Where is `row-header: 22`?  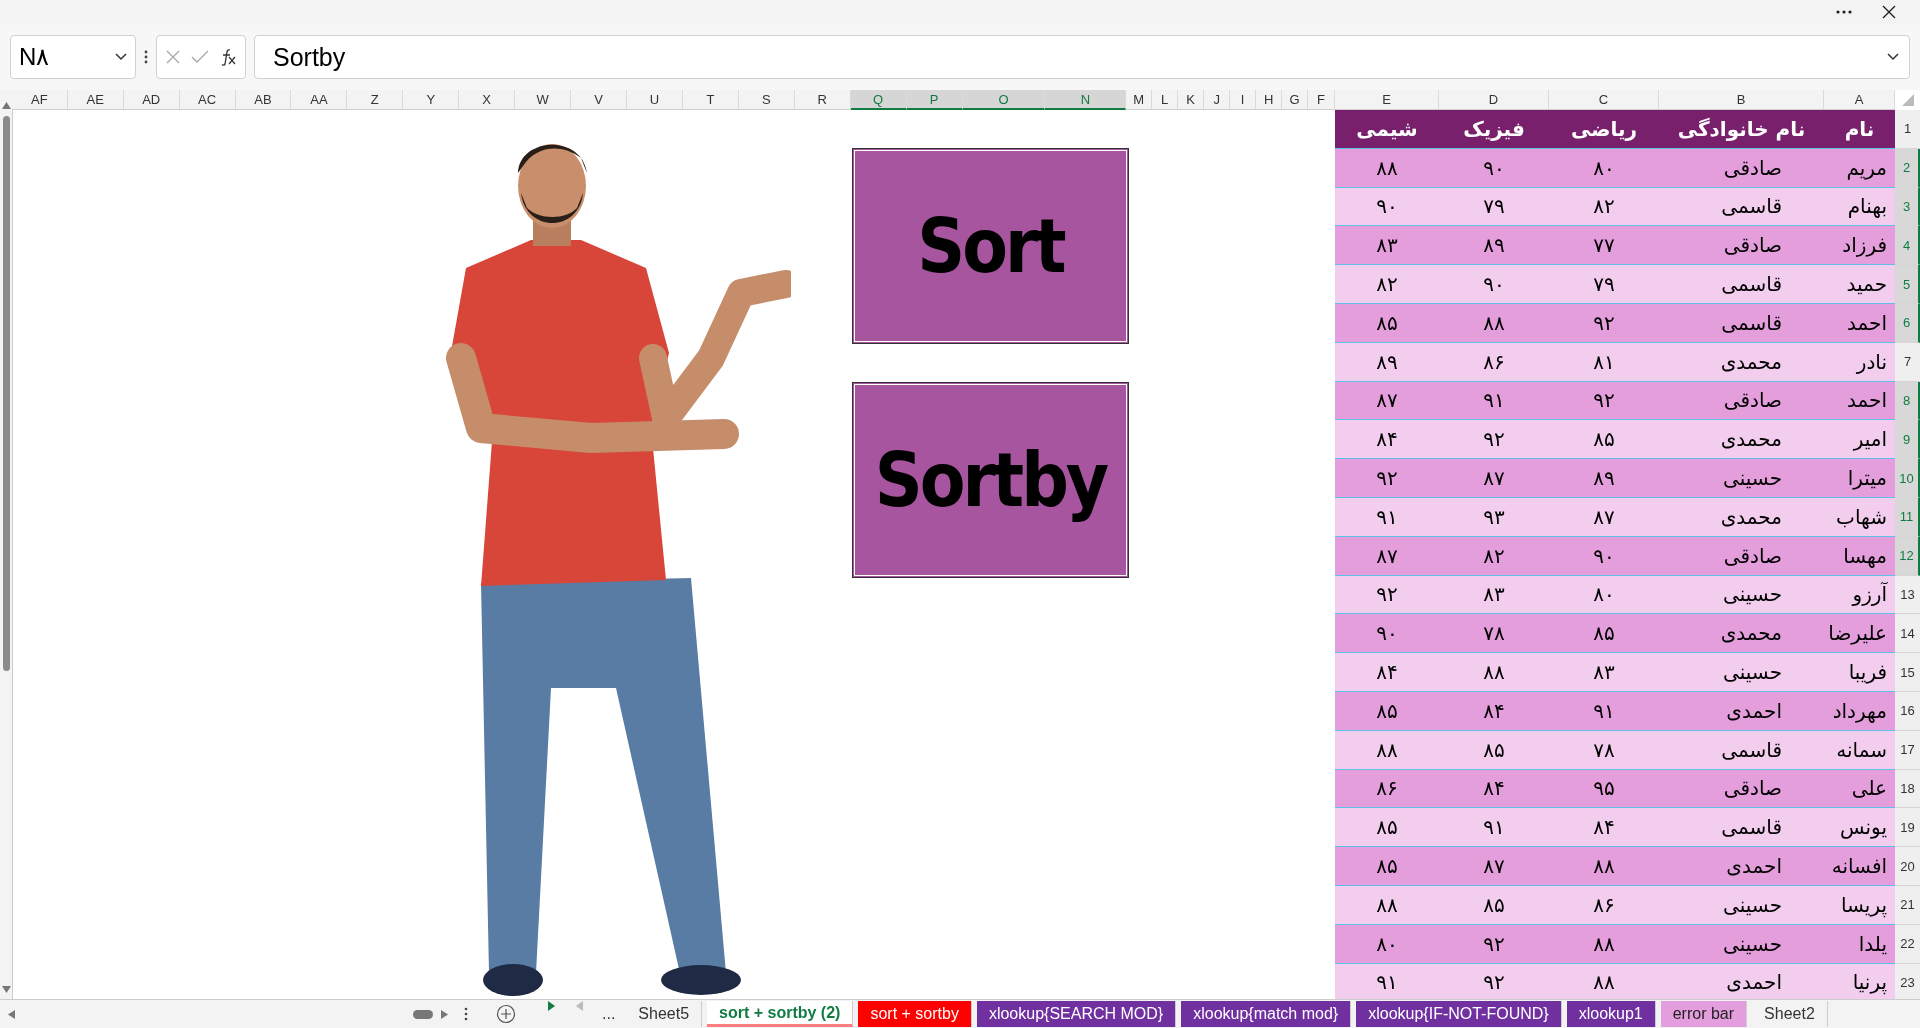
row-header: 22 is located at coordinates (1907, 944).